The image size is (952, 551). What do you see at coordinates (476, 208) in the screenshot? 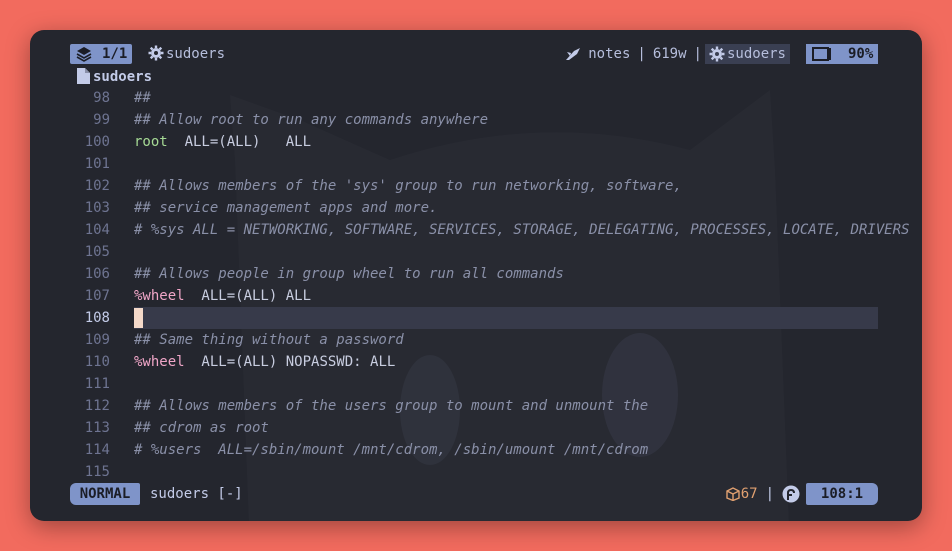
I see `code-line: 103 ## service management apps and more.` at bounding box center [476, 208].